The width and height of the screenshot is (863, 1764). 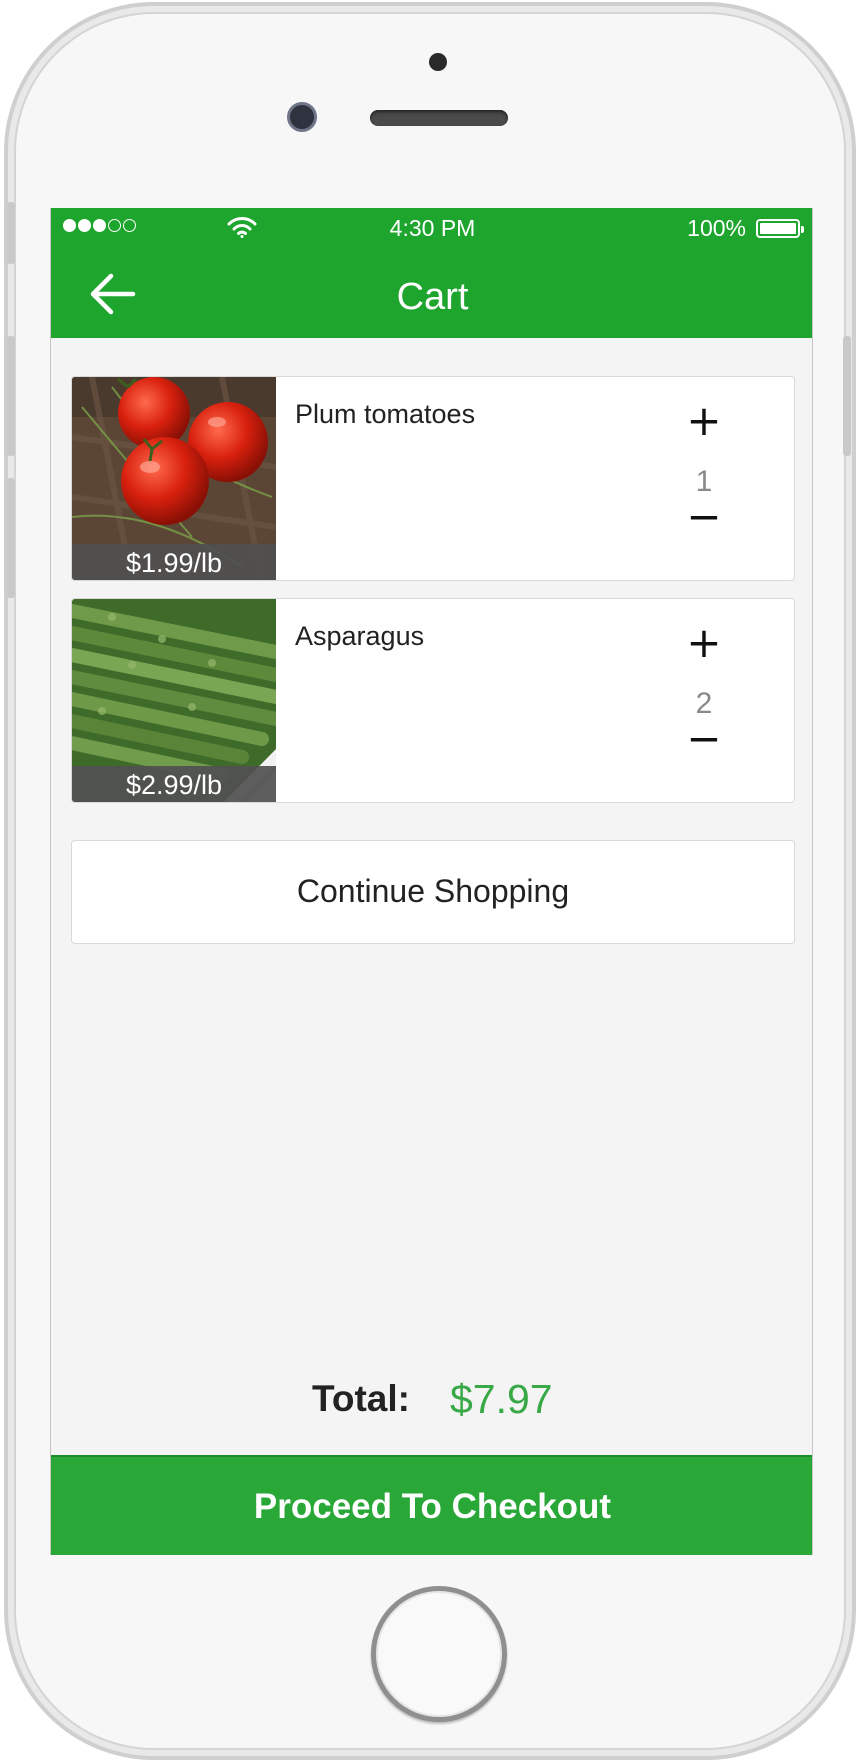 I want to click on proximity-sensor, so click(x=438, y=62).